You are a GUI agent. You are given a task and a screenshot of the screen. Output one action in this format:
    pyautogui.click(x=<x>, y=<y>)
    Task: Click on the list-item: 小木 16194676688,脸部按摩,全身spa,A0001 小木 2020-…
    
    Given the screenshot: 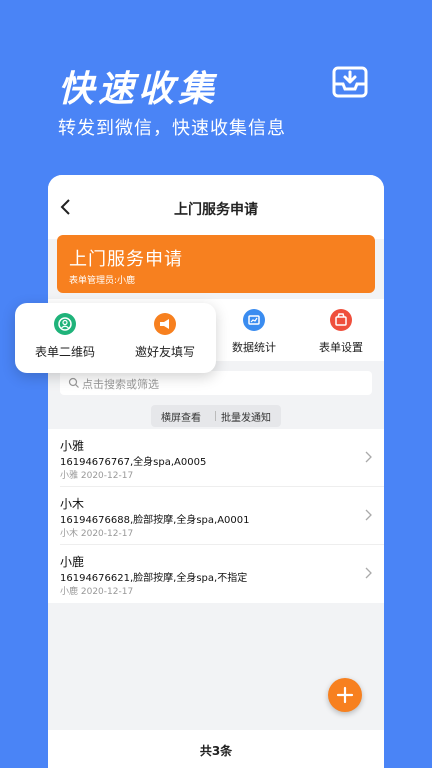 What is the action you would take?
    pyautogui.click(x=222, y=516)
    